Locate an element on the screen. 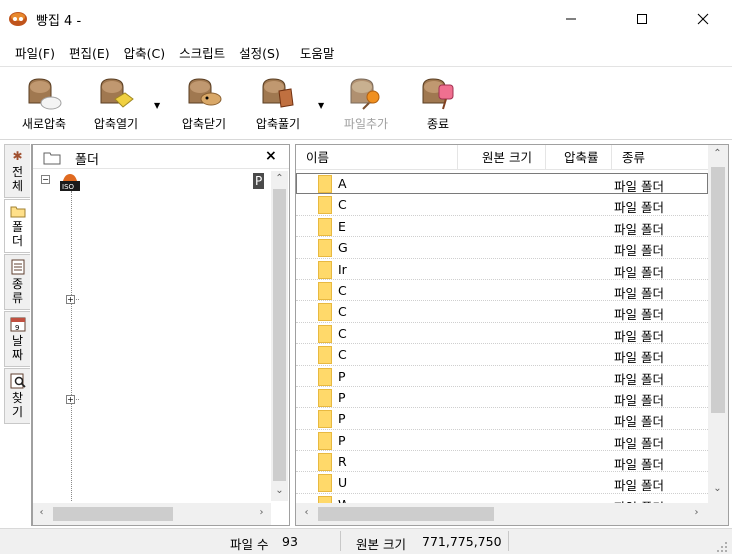  open-archive-button: 압축열기 is located at coordinates (116, 107).